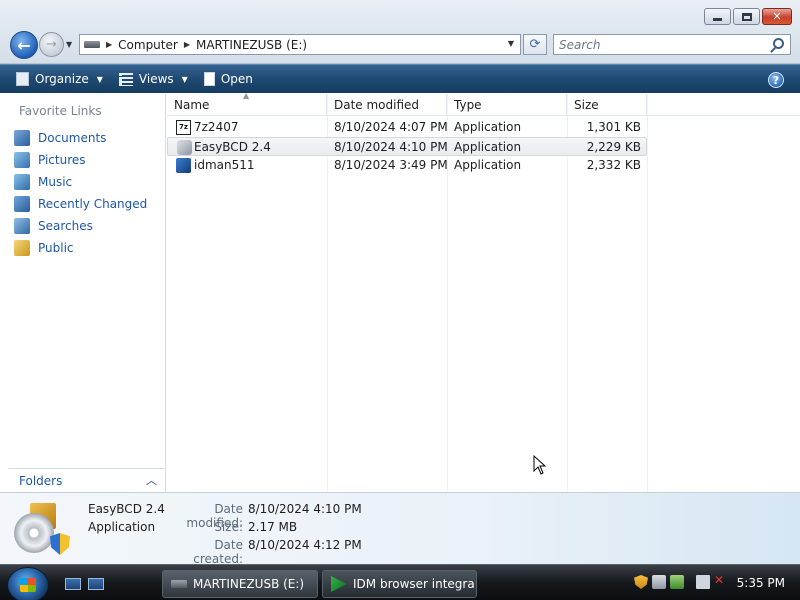 The image size is (800, 600). What do you see at coordinates (641, 582) in the screenshot?
I see `security-shield-icon` at bounding box center [641, 582].